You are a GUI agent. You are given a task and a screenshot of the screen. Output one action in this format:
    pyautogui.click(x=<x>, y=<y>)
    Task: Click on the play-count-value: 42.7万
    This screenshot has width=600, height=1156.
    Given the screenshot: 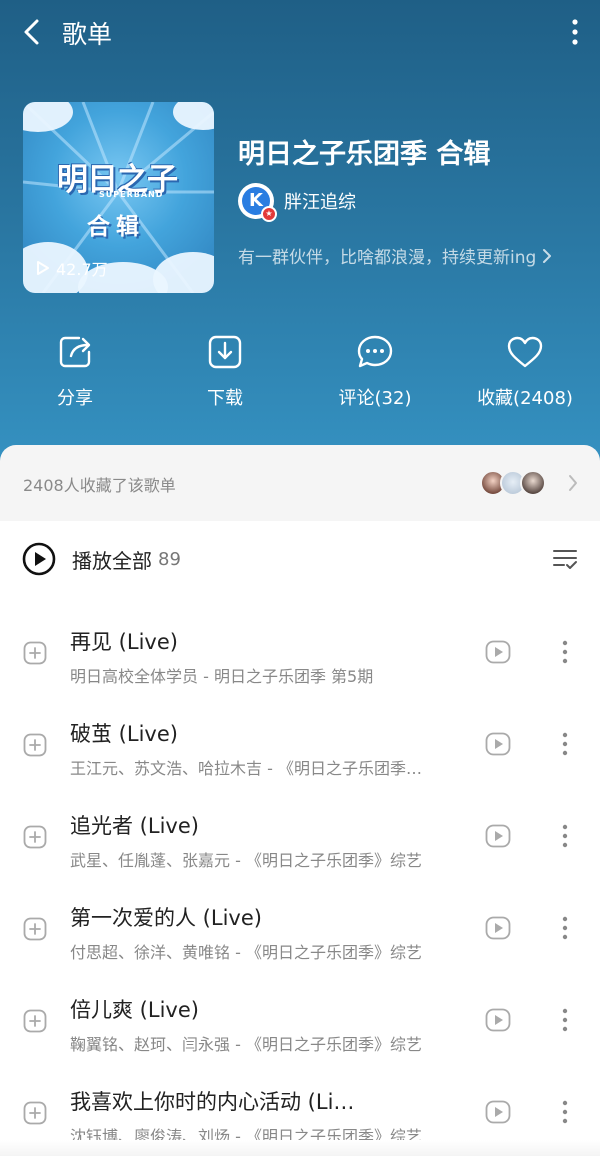 What is the action you would take?
    pyautogui.click(x=82, y=269)
    